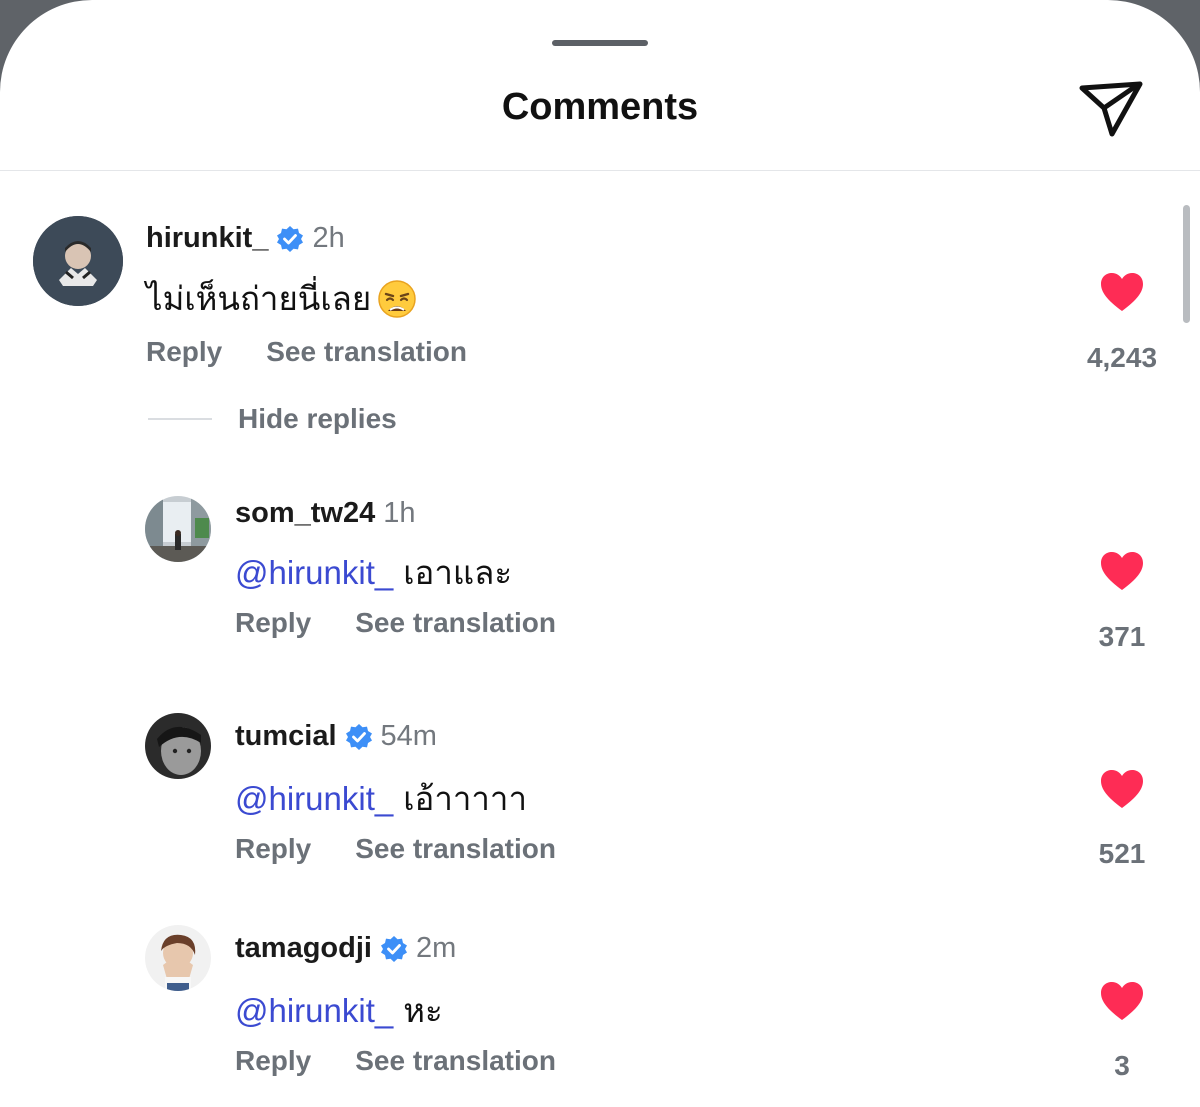 This screenshot has width=1200, height=1107. Describe the element at coordinates (399, 513) in the screenshot. I see `comment-time: 1h` at that location.